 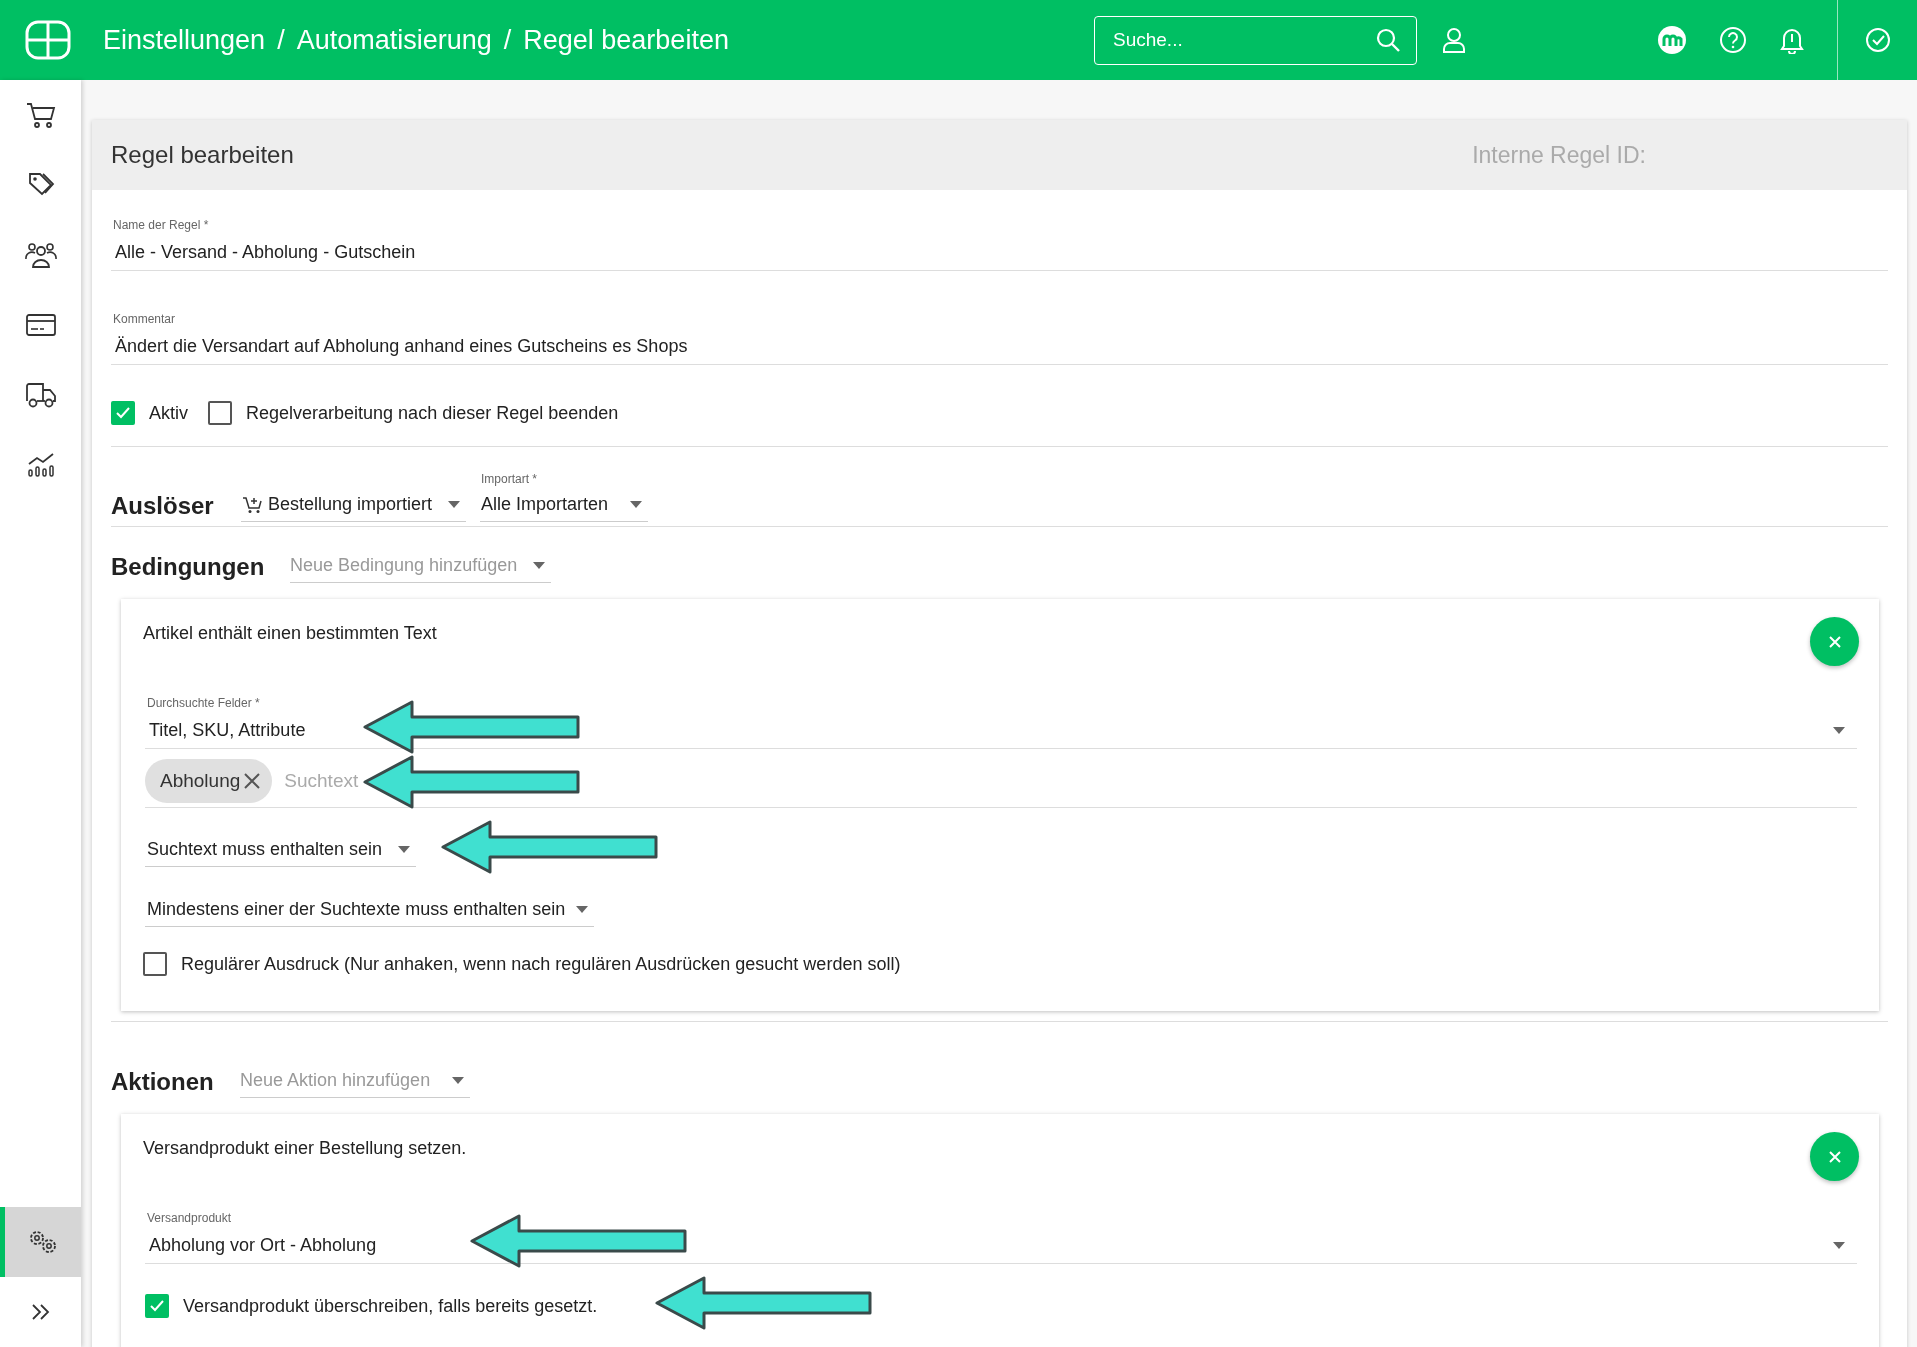 What do you see at coordinates (40, 1312) in the screenshot?
I see `double-chevron-icon` at bounding box center [40, 1312].